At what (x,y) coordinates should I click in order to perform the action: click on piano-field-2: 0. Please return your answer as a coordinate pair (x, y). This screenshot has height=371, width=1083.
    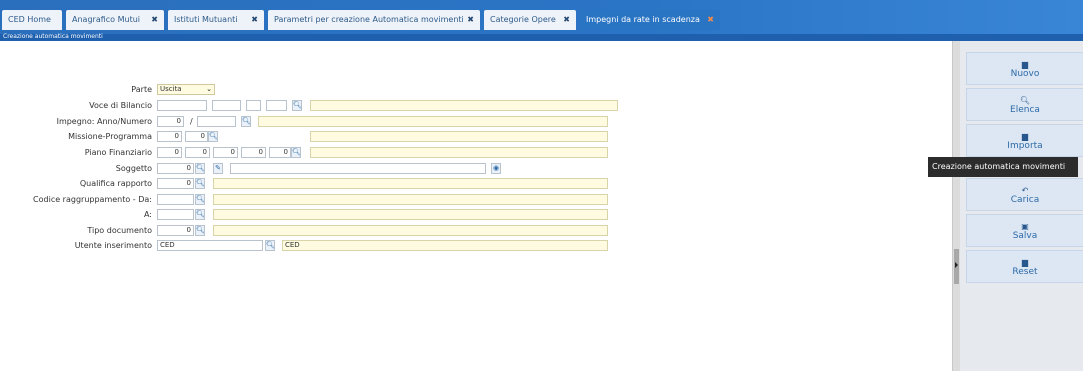
    Looking at the image, I should click on (197, 152).